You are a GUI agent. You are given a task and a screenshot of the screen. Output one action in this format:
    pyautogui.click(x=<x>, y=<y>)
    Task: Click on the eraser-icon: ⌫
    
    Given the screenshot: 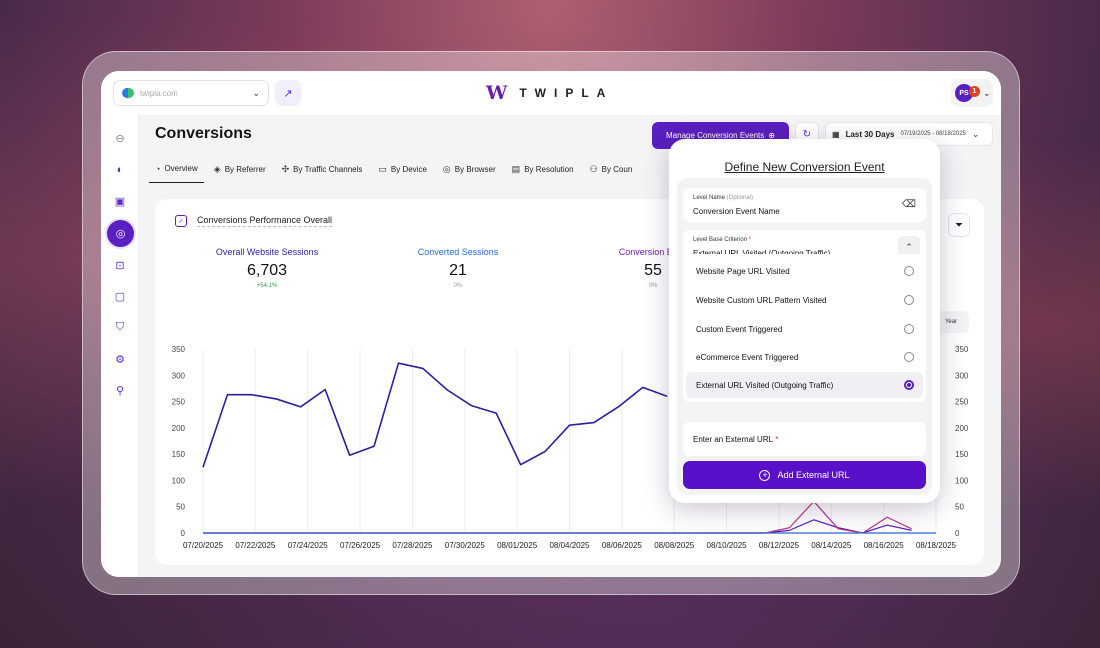 What is the action you would take?
    pyautogui.click(x=909, y=204)
    